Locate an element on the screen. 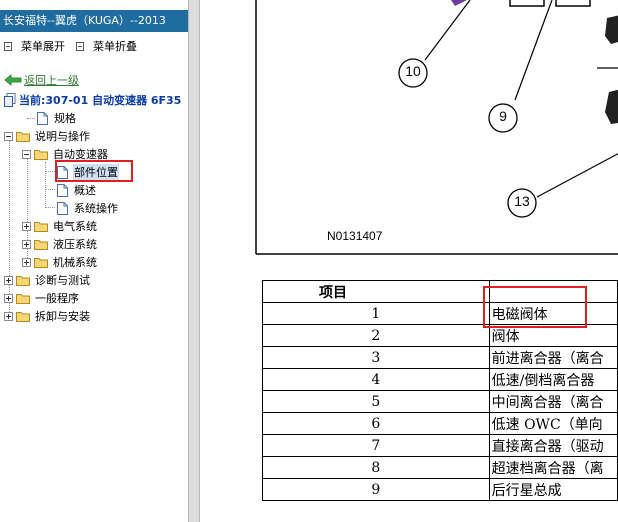  menu-collapse-icon is located at coordinates (80, 46).